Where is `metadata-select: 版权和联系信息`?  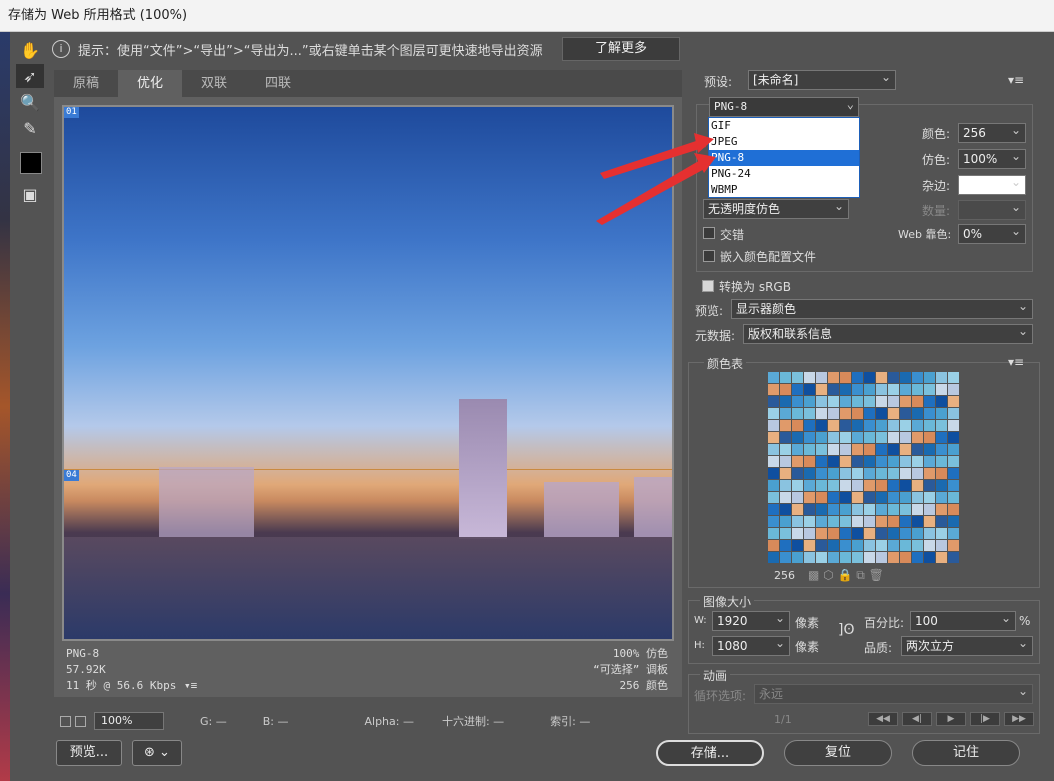
metadata-select: 版权和联系信息 is located at coordinates (888, 333).